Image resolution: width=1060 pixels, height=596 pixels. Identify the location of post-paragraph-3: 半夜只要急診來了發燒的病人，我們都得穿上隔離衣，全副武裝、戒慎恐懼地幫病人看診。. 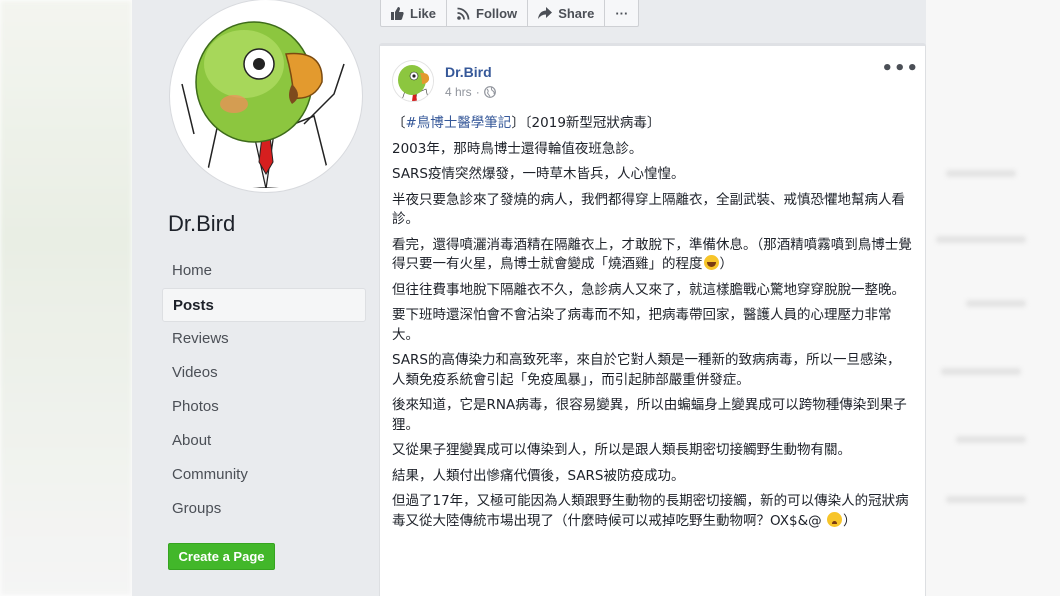
(648, 209).